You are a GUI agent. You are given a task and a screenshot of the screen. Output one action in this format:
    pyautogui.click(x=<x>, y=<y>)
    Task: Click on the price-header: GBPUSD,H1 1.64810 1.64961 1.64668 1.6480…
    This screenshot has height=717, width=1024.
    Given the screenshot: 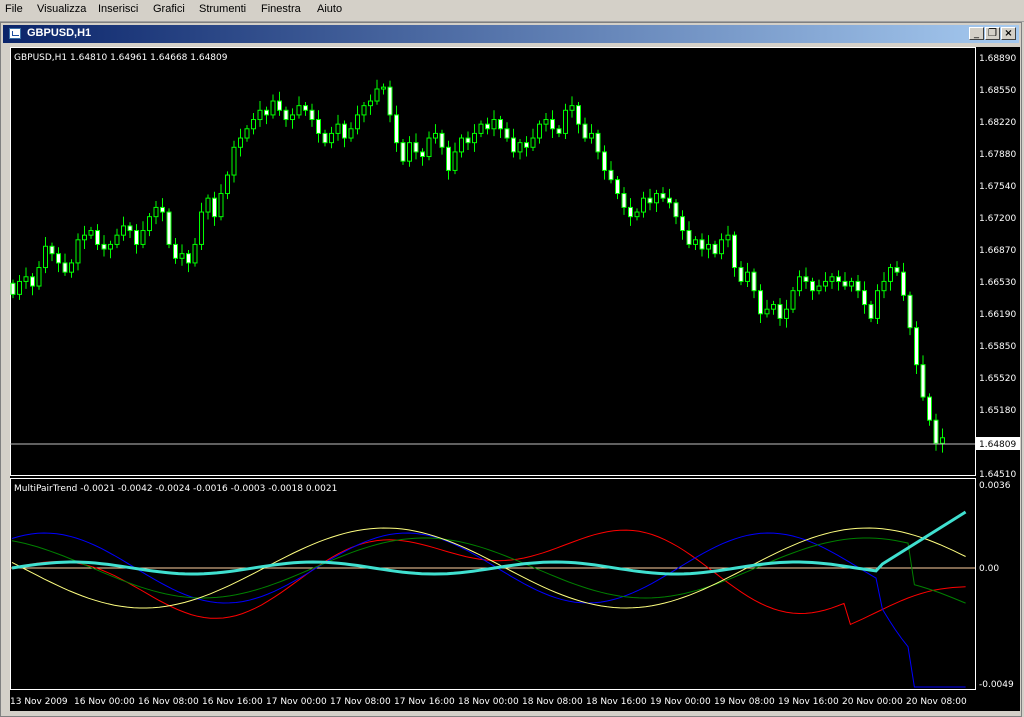 What is the action you would take?
    pyautogui.click(x=121, y=58)
    